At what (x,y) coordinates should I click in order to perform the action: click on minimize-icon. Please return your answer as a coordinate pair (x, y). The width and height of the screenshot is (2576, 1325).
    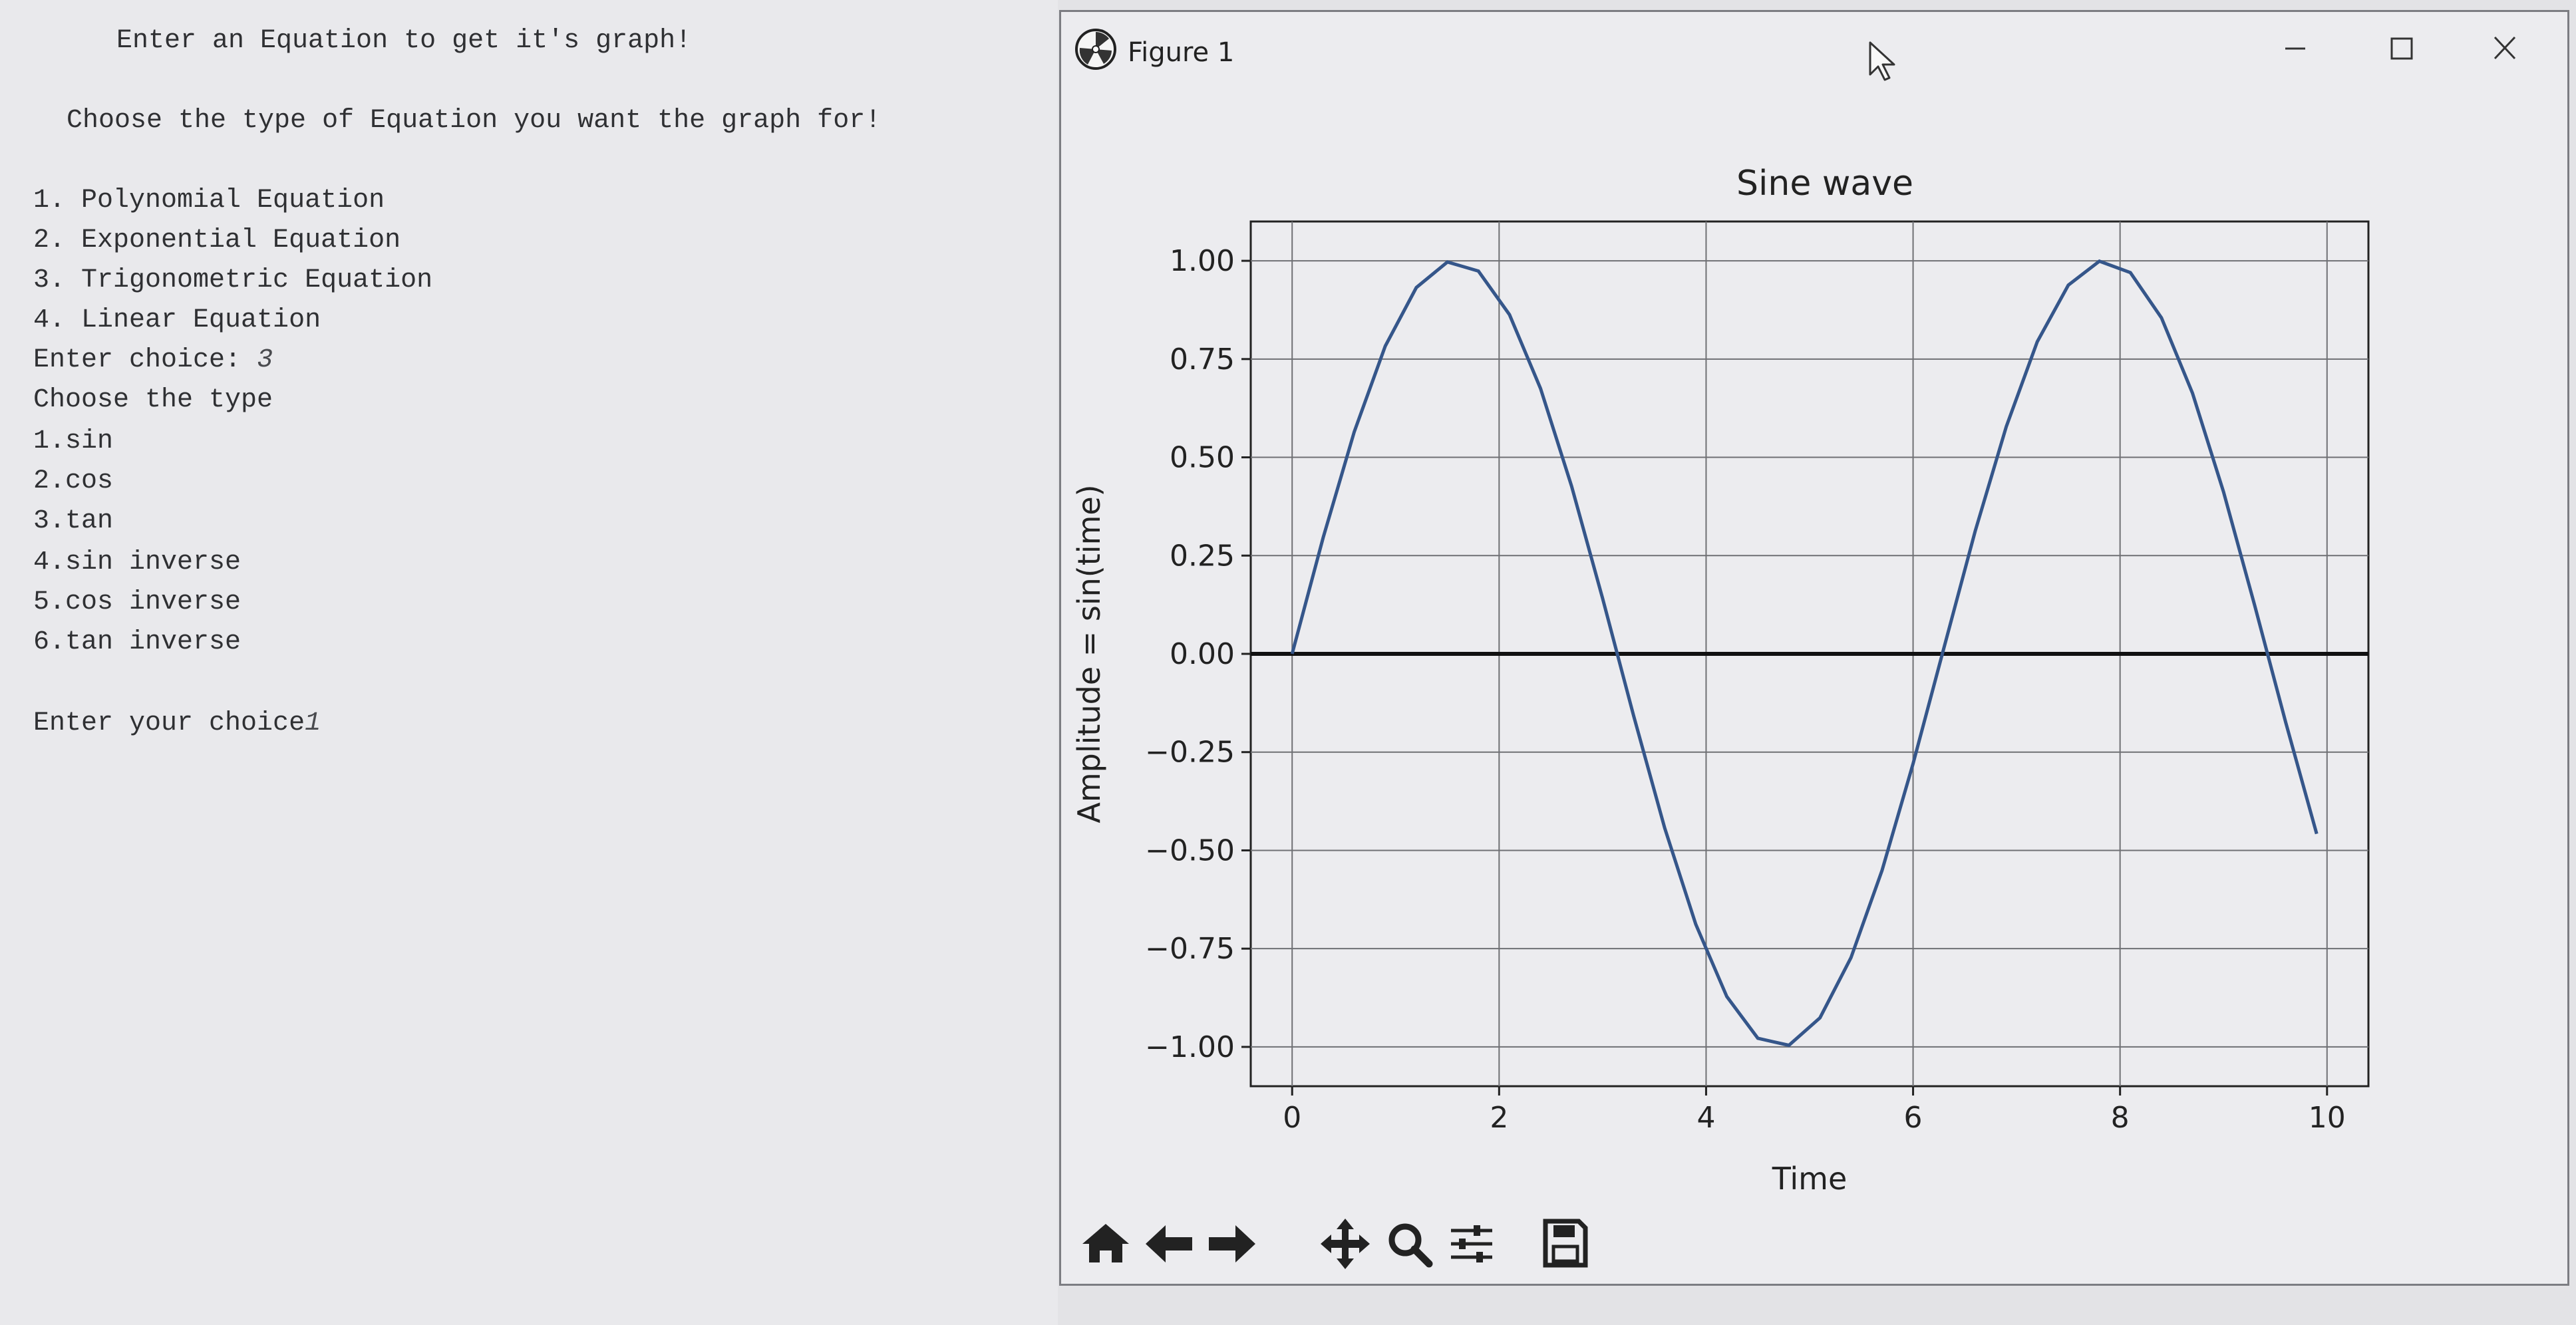
    Looking at the image, I should click on (2295, 48).